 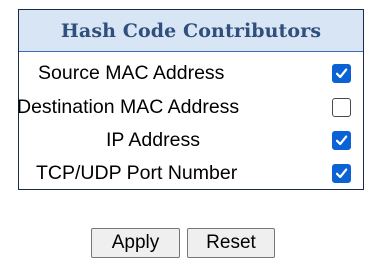 What do you see at coordinates (231, 243) in the screenshot?
I see `reset-button: Reset` at bounding box center [231, 243].